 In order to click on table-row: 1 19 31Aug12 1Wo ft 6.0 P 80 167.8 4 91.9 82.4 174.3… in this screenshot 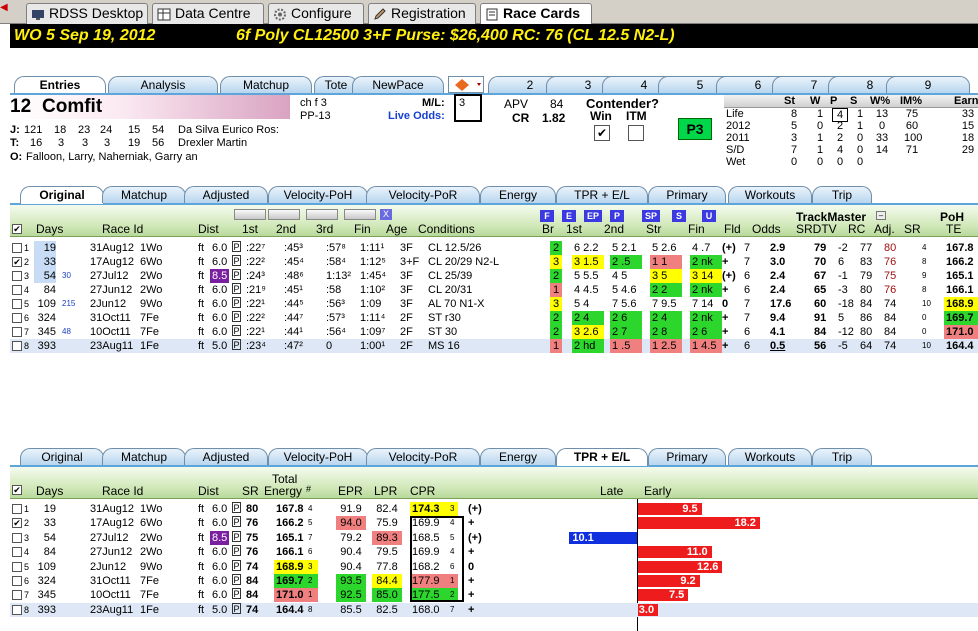, I will do `click(494, 509)`.